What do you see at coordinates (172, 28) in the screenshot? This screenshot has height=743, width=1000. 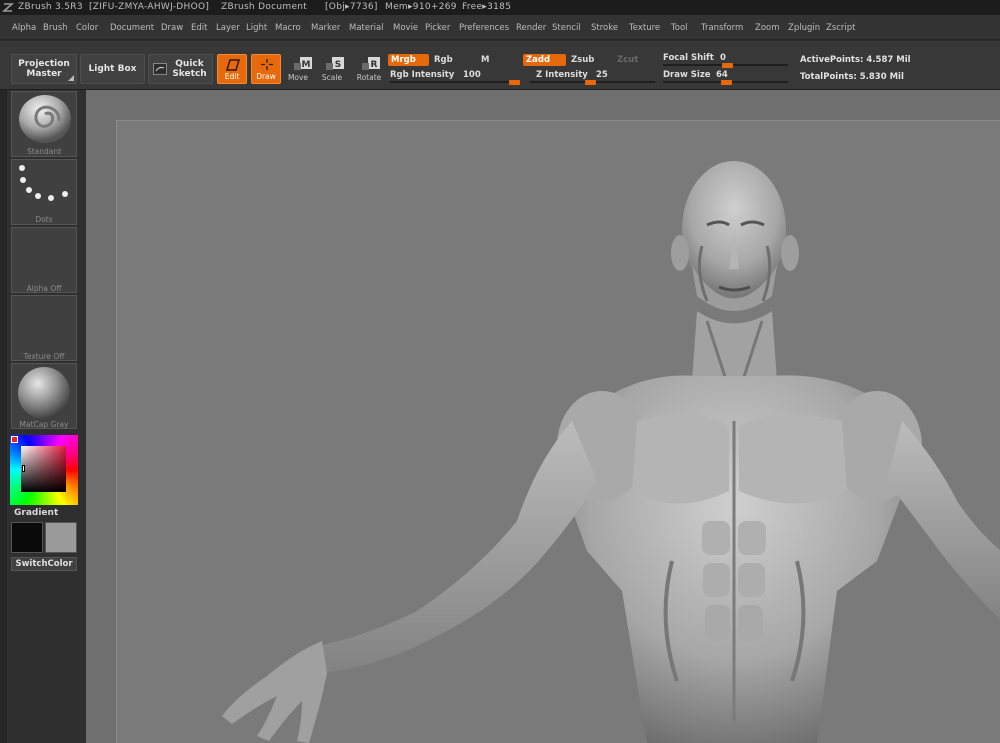 I see `menu-draw: Draw` at bounding box center [172, 28].